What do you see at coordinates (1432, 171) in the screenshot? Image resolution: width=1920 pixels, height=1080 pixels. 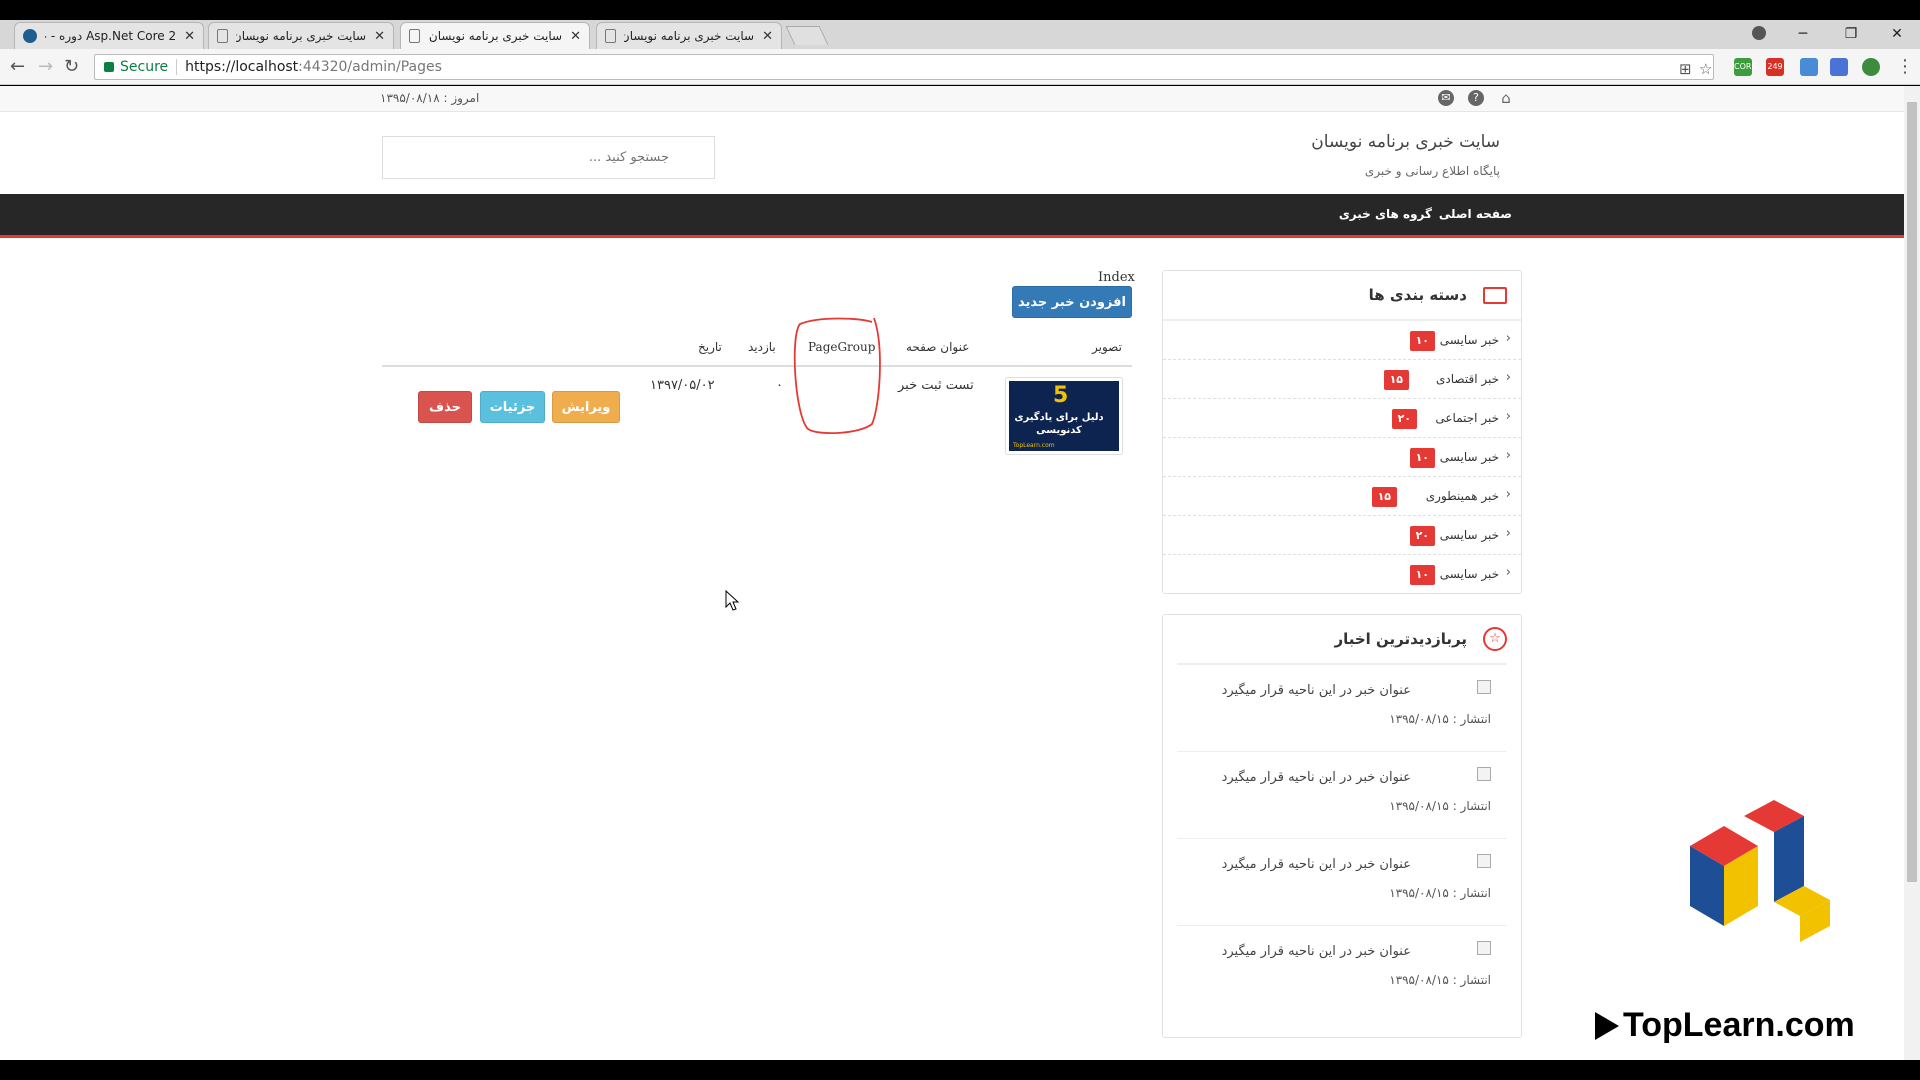 I see `site-subtitle: پایگاه اطلاع رسانی و خبری` at bounding box center [1432, 171].